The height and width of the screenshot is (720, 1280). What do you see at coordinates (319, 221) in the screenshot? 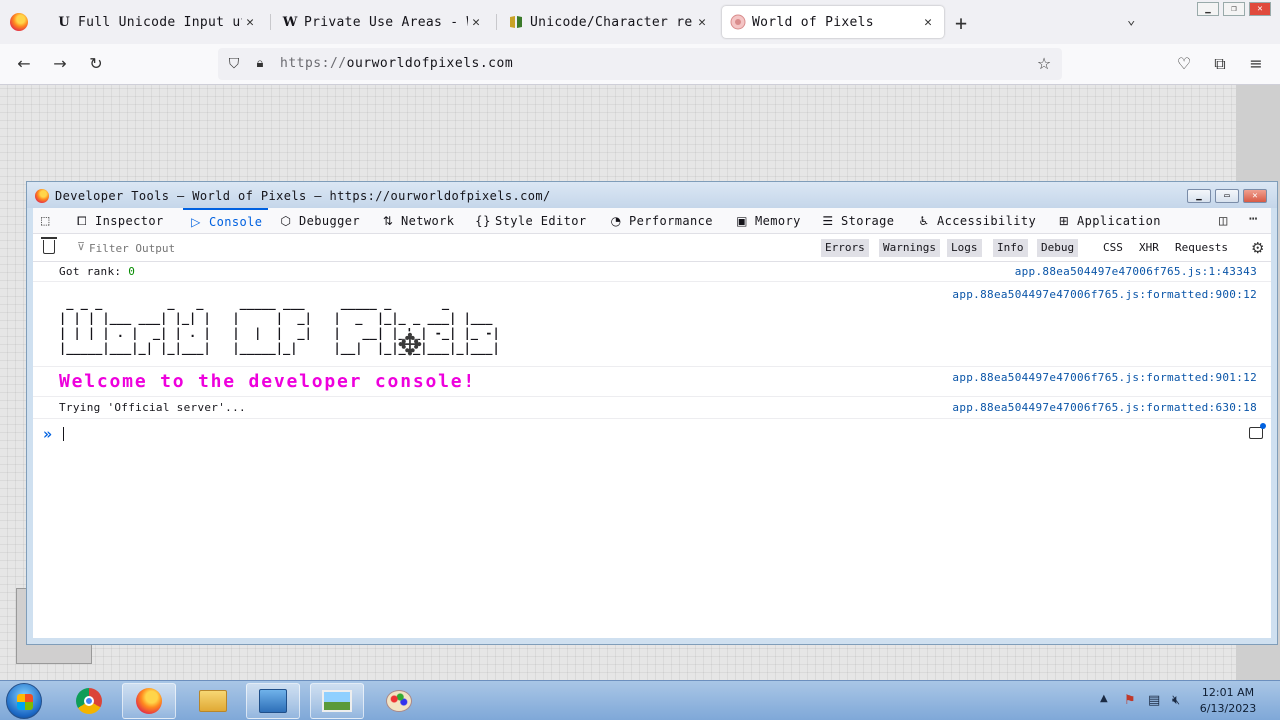
I see `tab-debugger: ⬡ Debugger` at bounding box center [319, 221].